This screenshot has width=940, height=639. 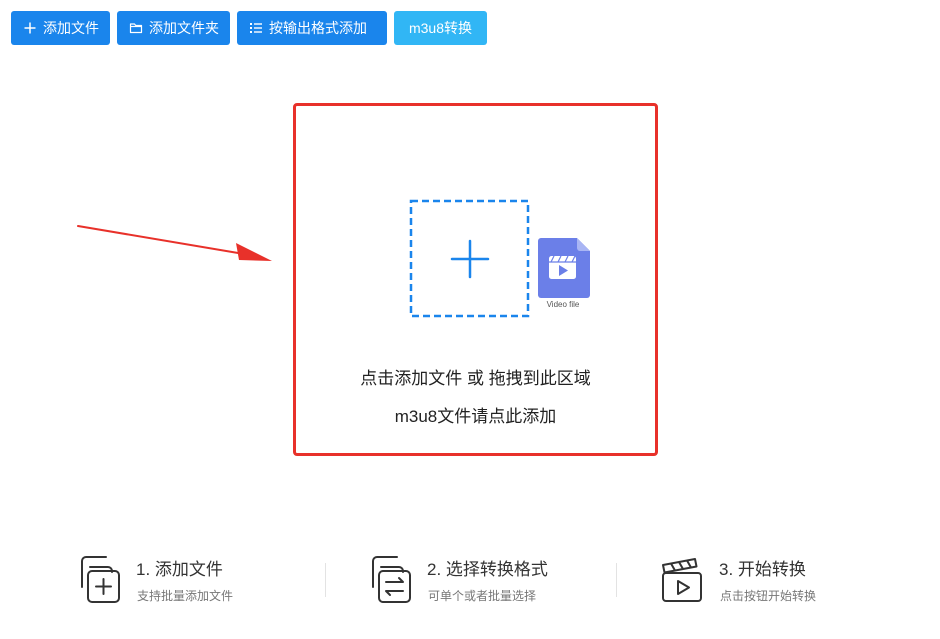 I want to click on add-files-icon, so click(x=100, y=579).